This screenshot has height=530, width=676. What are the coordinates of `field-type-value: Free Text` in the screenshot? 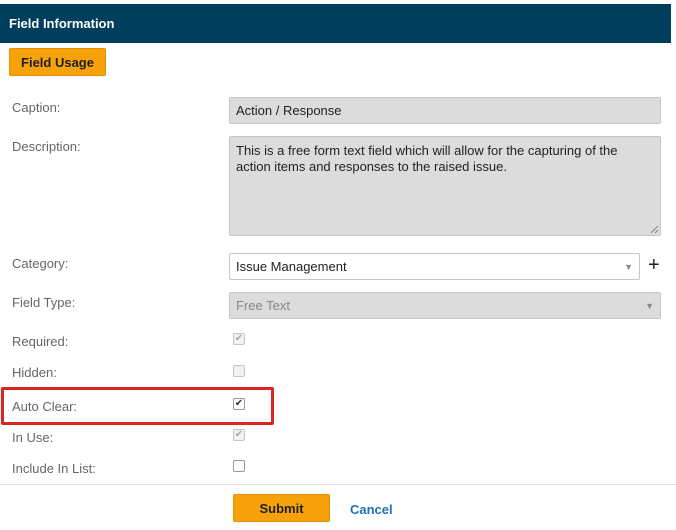 It's located at (263, 305).